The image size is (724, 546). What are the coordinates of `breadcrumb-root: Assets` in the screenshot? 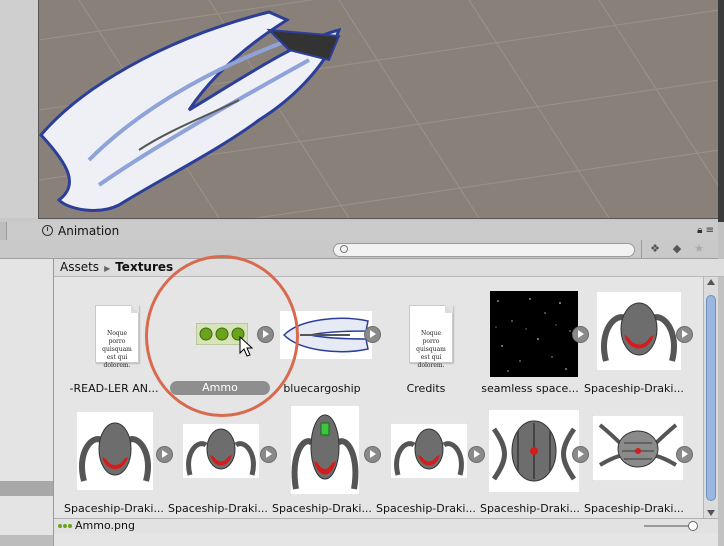 It's located at (79, 267).